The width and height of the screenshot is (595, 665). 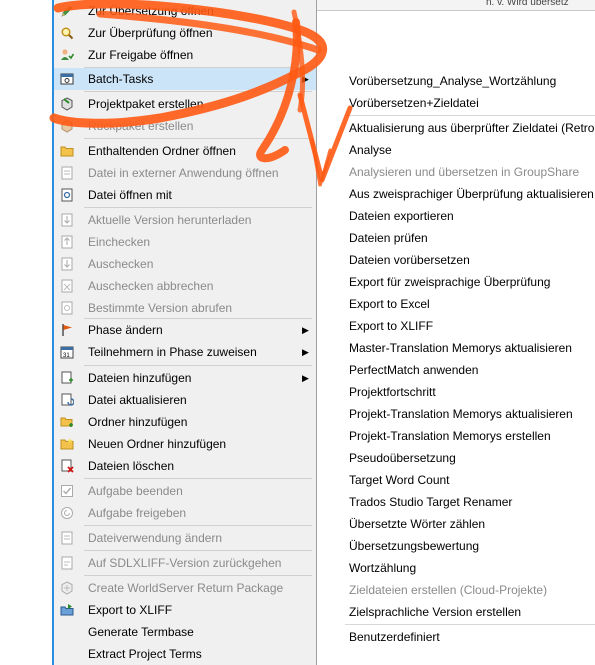 What do you see at coordinates (456, 172) in the screenshot?
I see `submenu-item-analyse-translate-groupshare: Analysieren und übersetzen in GroupShare` at bounding box center [456, 172].